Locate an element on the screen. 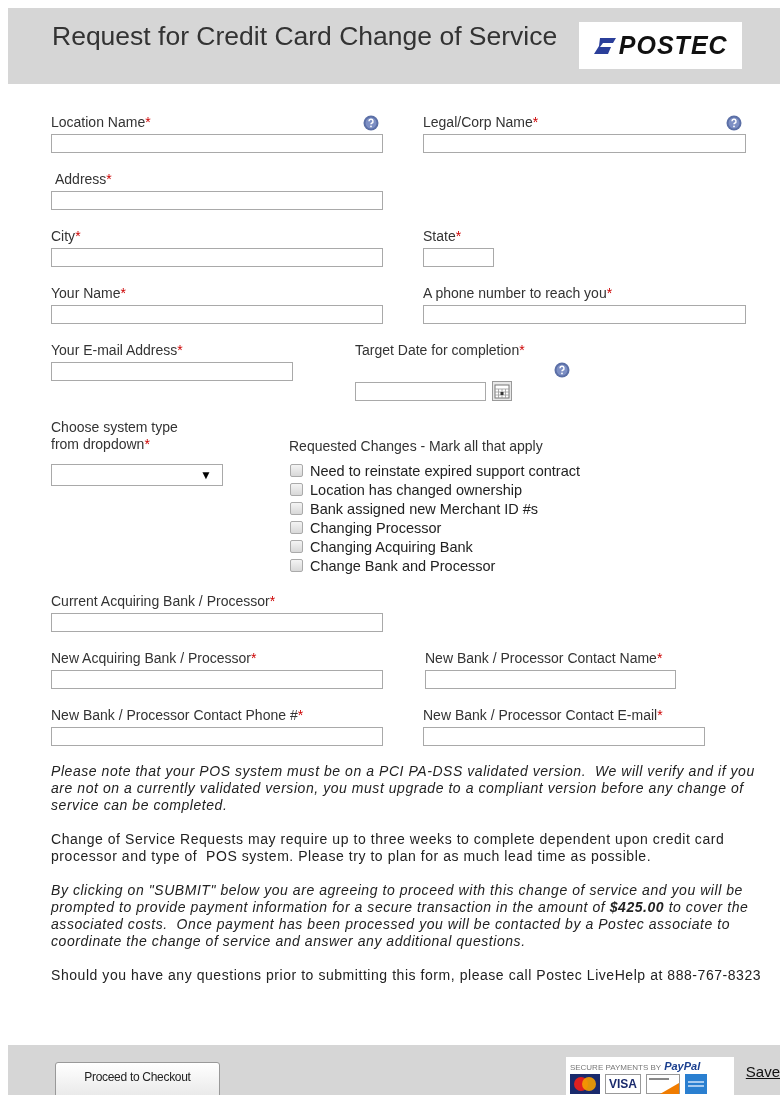  field-label: Your Name* is located at coordinates (88, 293).